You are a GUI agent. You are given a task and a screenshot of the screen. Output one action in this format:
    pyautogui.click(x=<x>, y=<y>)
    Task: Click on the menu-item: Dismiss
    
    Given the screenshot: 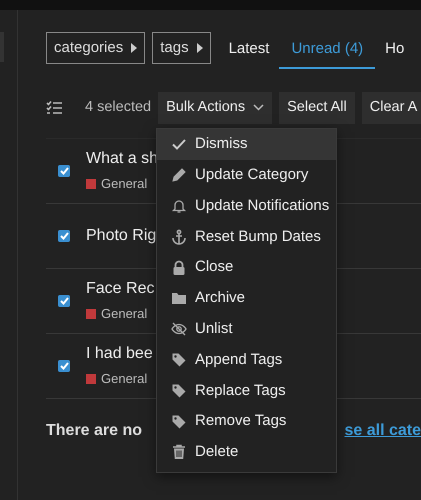 What is the action you would take?
    pyautogui.click(x=246, y=144)
    